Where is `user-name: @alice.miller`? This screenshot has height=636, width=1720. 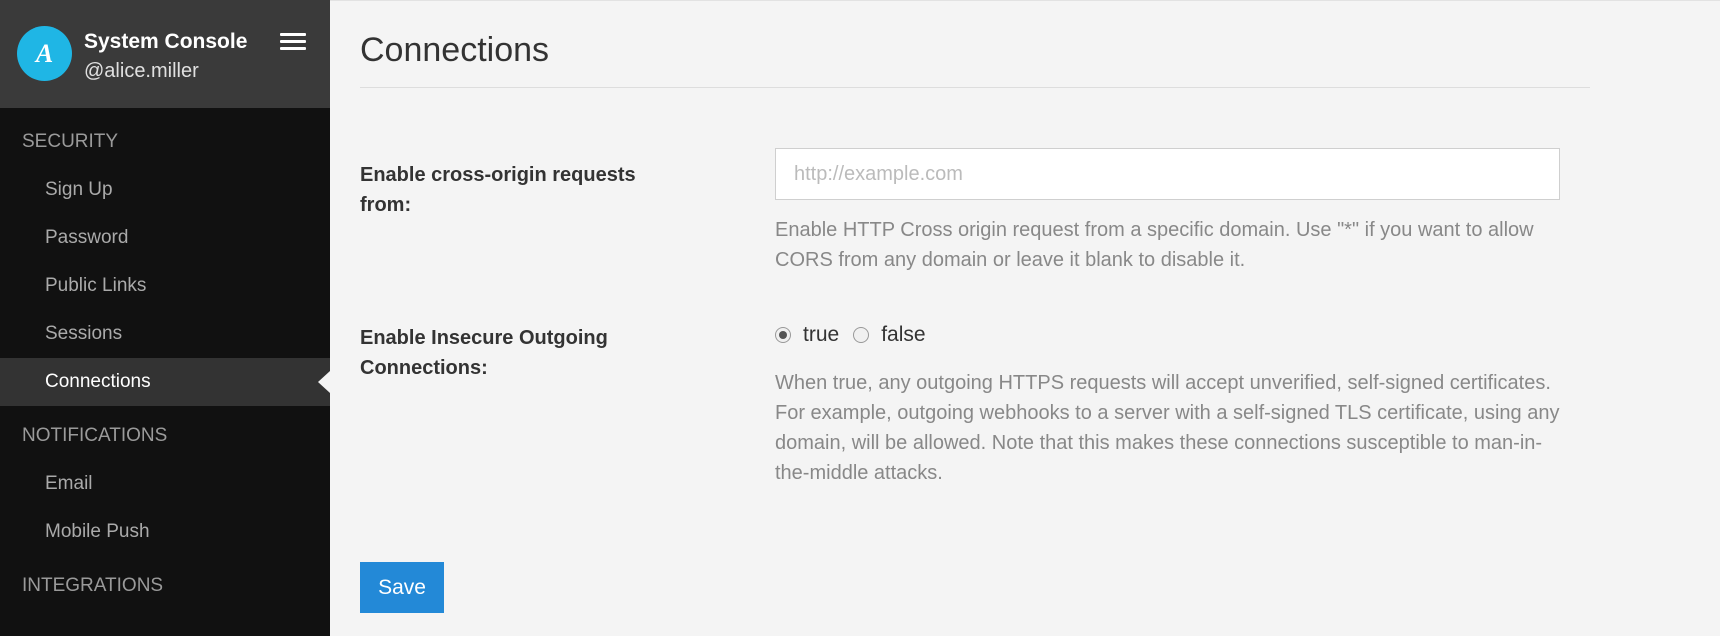
user-name: @alice.miller is located at coordinates (141, 71).